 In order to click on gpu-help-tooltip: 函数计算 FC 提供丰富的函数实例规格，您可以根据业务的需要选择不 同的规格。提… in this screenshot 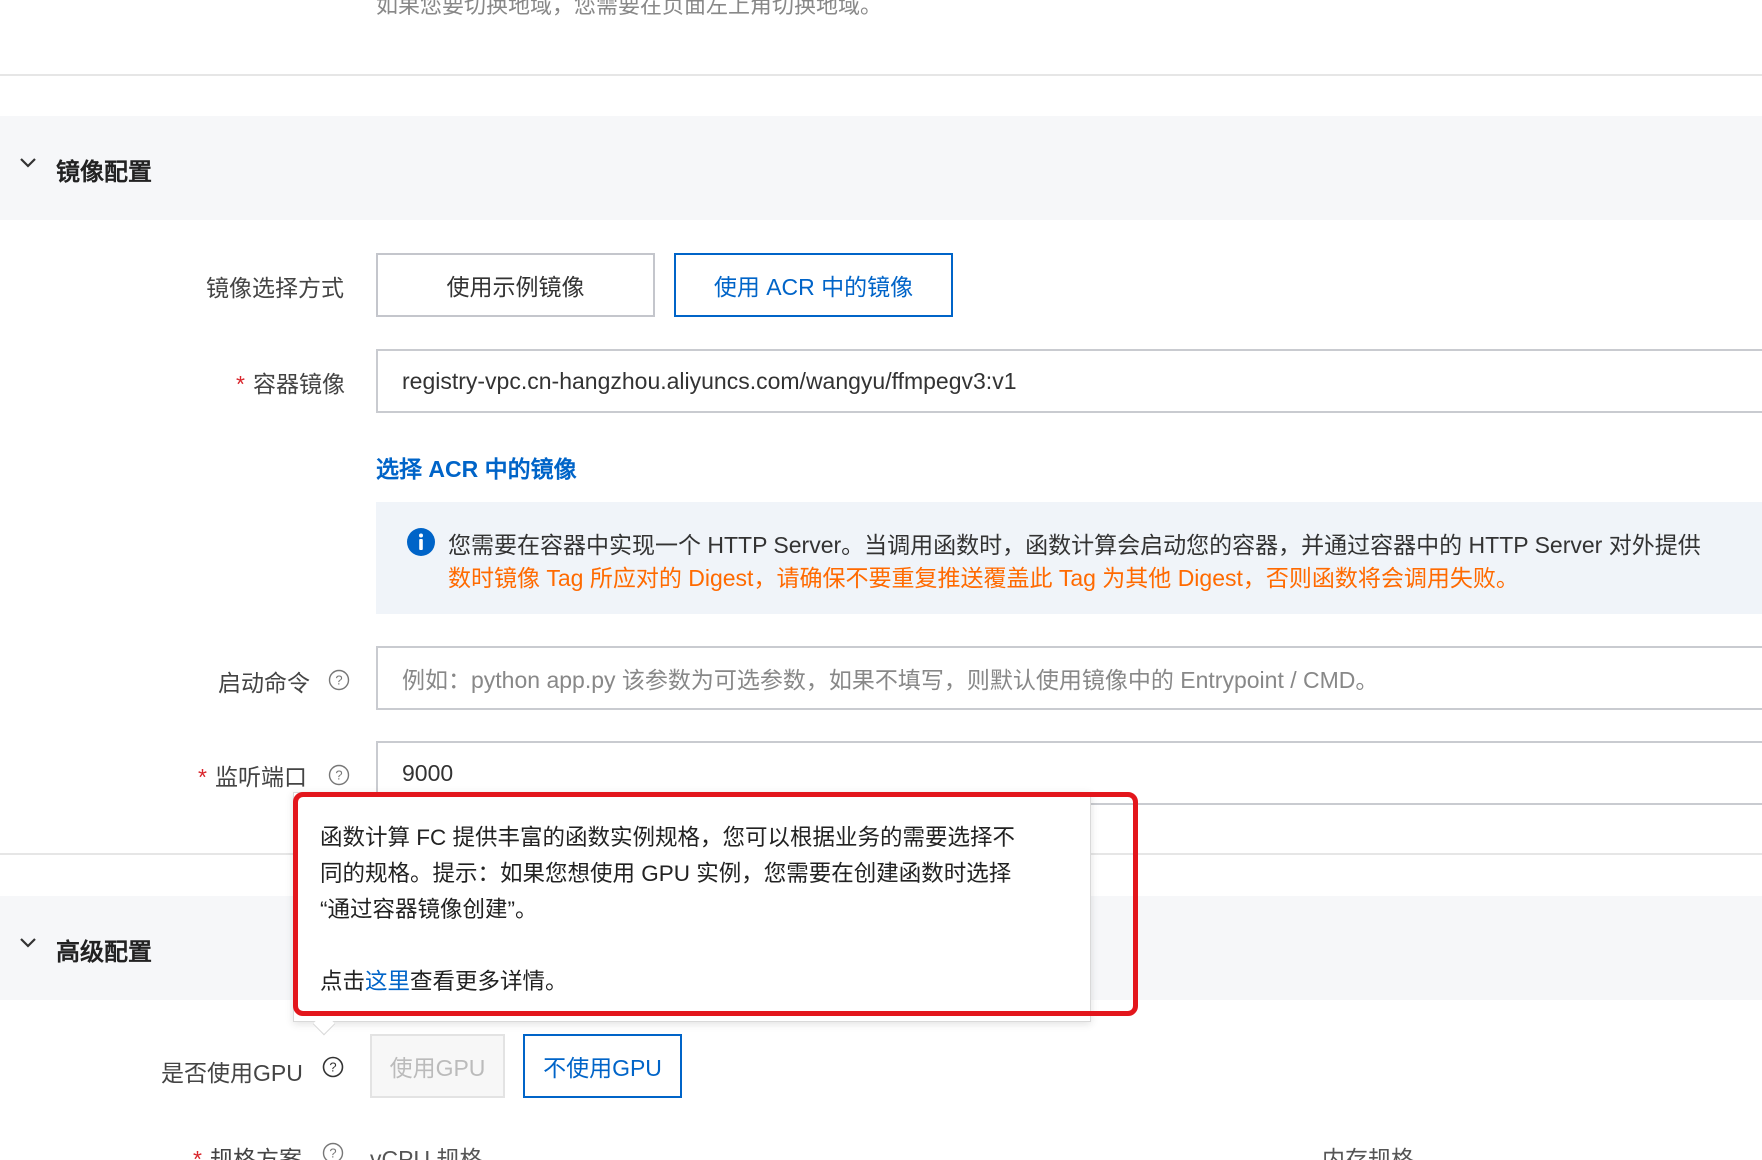, I will do `click(692, 907)`.